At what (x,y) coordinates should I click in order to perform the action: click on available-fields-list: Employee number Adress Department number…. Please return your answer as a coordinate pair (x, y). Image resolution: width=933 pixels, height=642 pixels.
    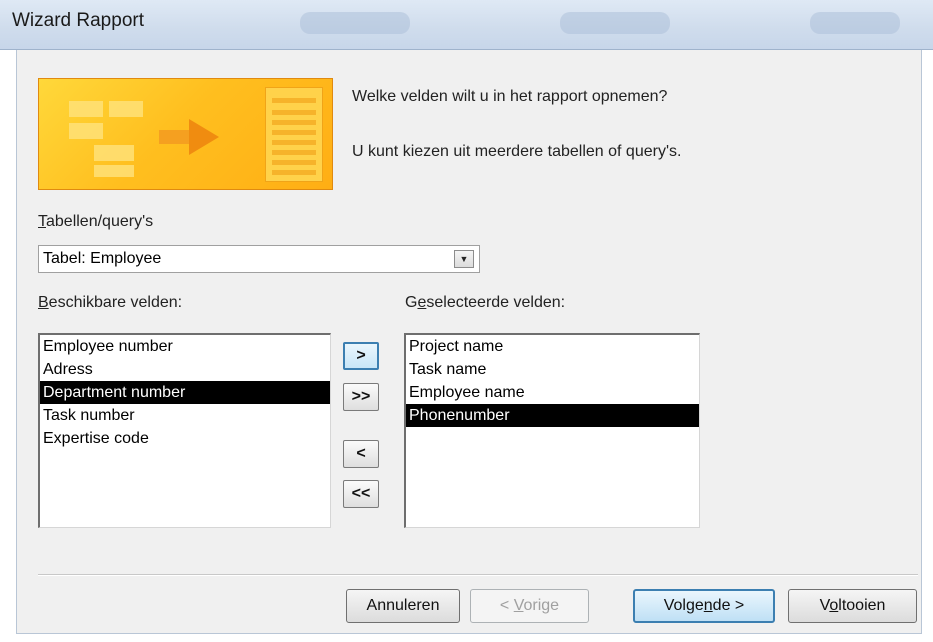
    Looking at the image, I should click on (184, 430).